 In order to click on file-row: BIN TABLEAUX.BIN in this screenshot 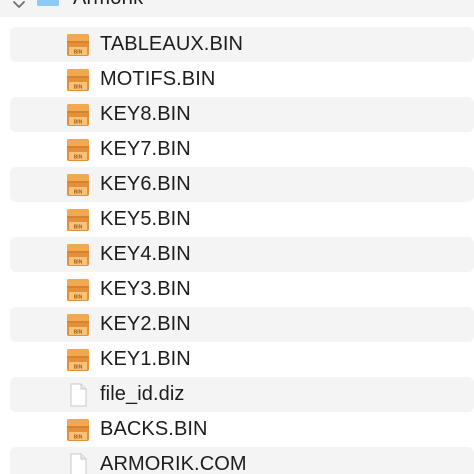, I will do `click(242, 44)`.